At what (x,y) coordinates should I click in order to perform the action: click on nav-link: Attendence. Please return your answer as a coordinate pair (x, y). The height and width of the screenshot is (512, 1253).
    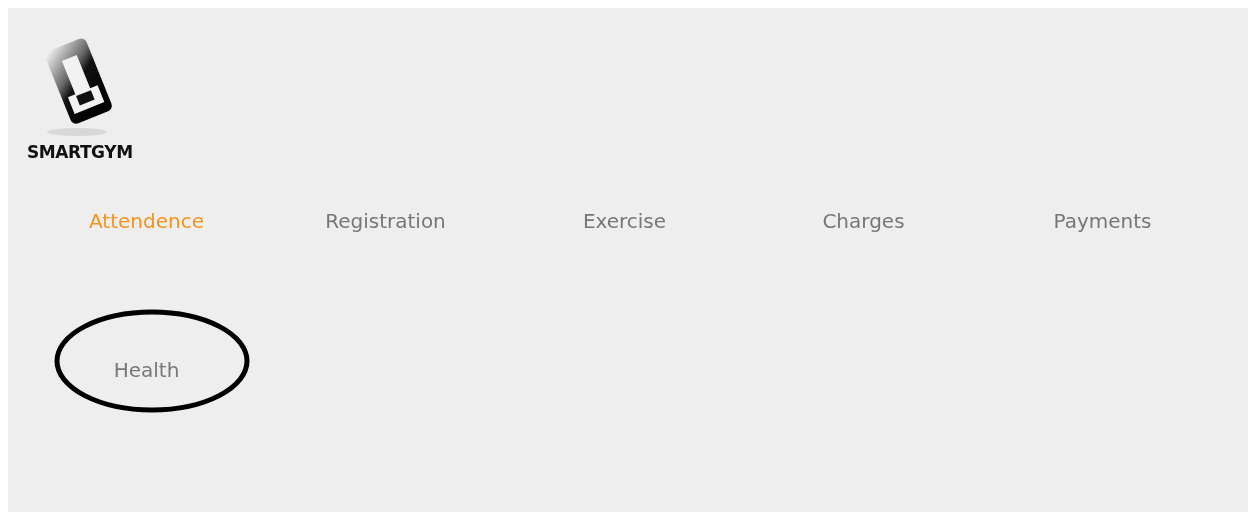
    Looking at the image, I should click on (146, 220).